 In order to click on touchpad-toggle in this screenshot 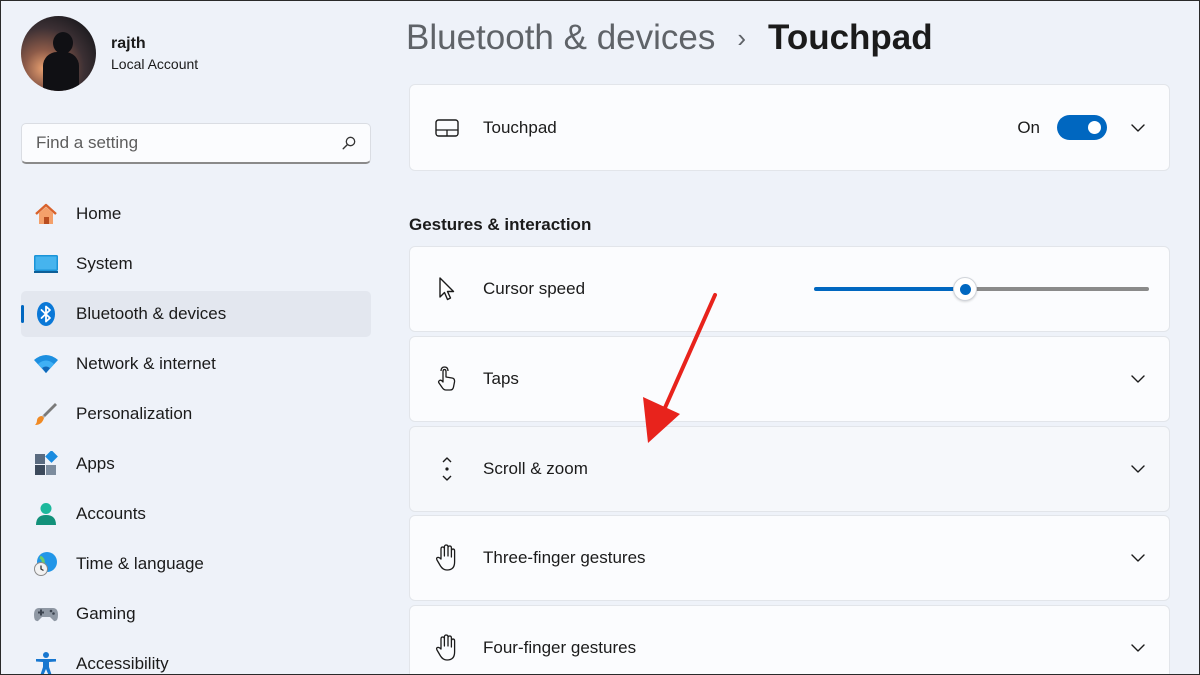, I will do `click(1082, 127)`.